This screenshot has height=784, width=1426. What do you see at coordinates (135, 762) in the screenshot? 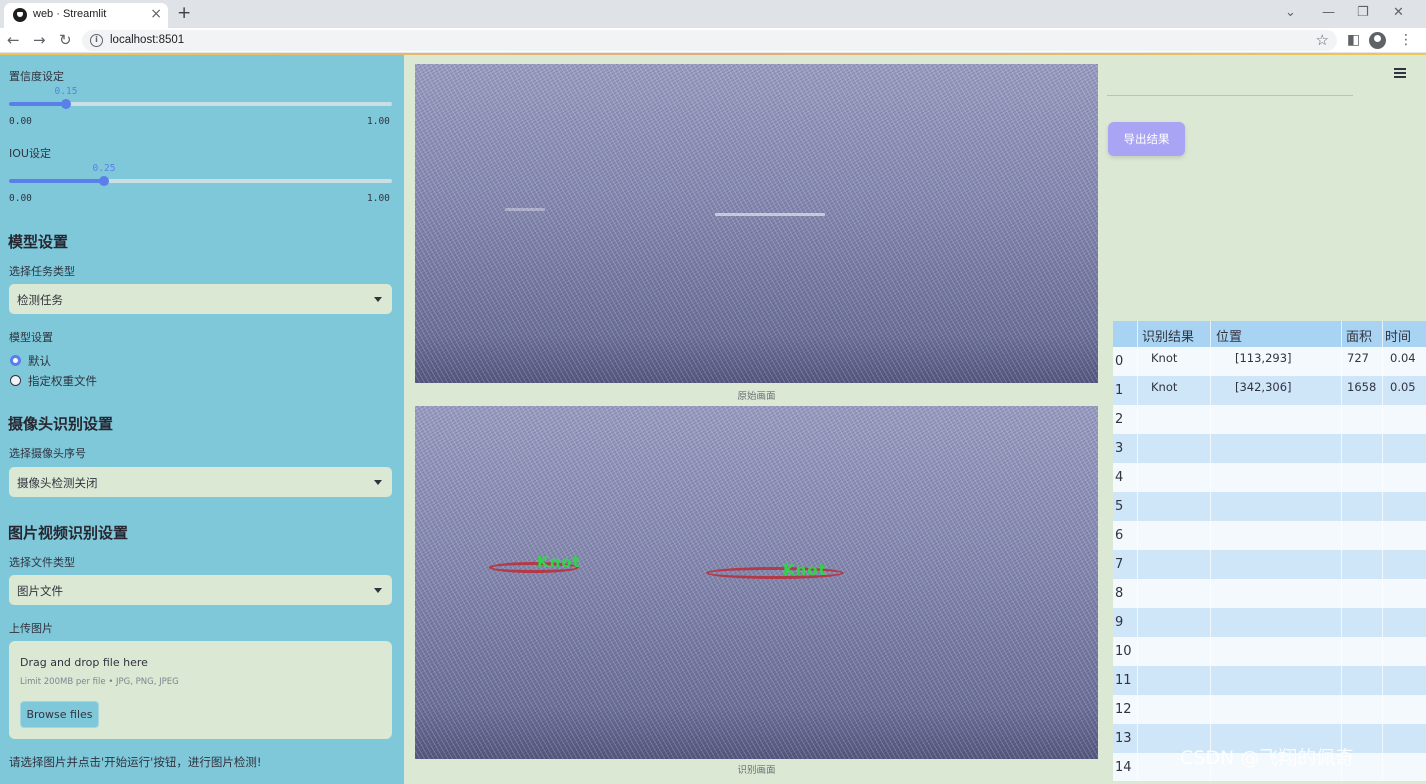
I see `sidebar-hint: 请选择图片并点击'开始运行'按钮，进行图片检测!` at bounding box center [135, 762].